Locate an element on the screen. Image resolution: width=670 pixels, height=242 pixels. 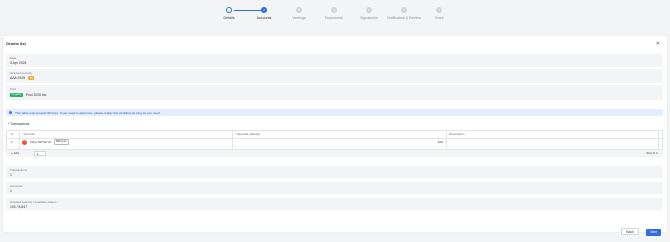
summary-transactions-label: Transactions is located at coordinates (19, 170).